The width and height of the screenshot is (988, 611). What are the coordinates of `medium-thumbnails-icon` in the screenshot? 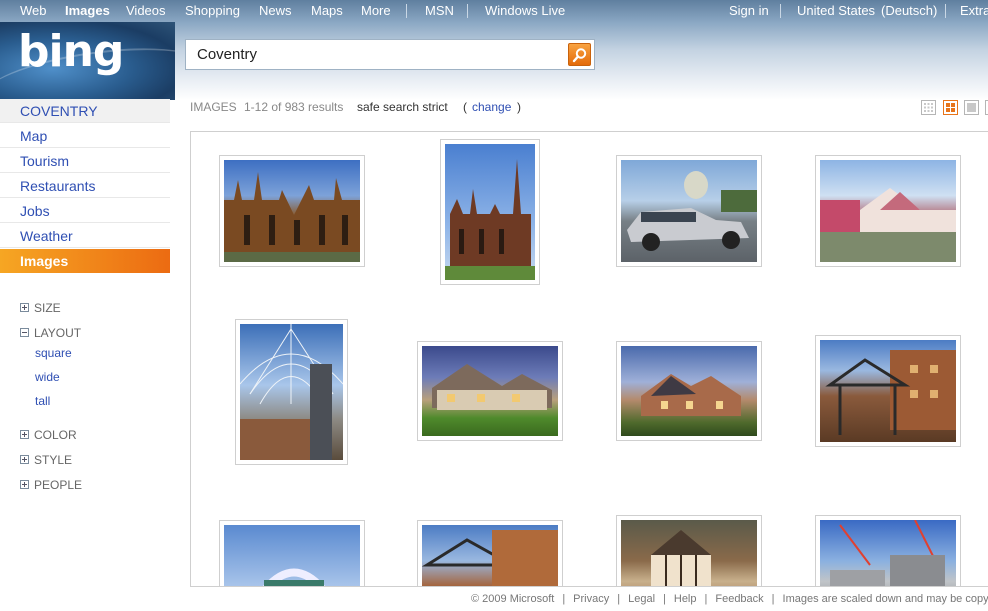 It's located at (950, 107).